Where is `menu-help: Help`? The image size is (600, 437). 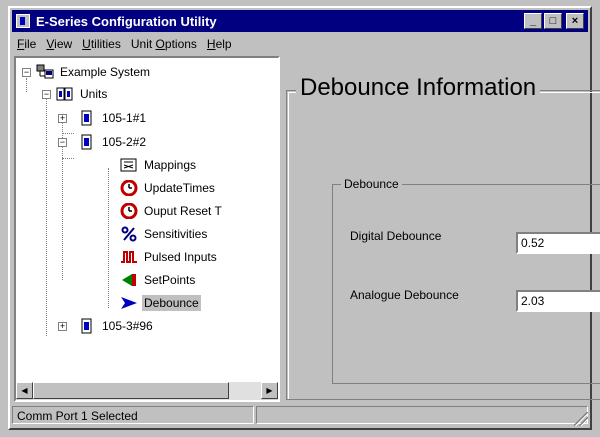 menu-help: Help is located at coordinates (219, 44).